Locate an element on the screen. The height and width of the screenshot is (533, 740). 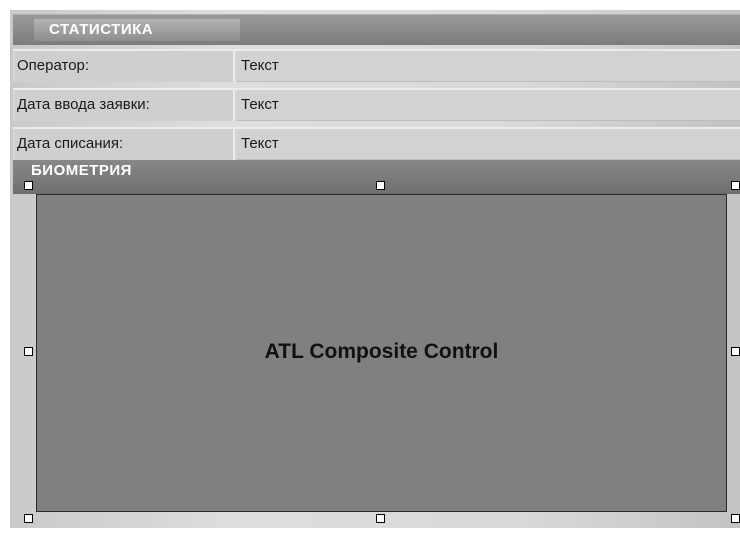
operator-row: Оператор: Текст is located at coordinates (376, 65).